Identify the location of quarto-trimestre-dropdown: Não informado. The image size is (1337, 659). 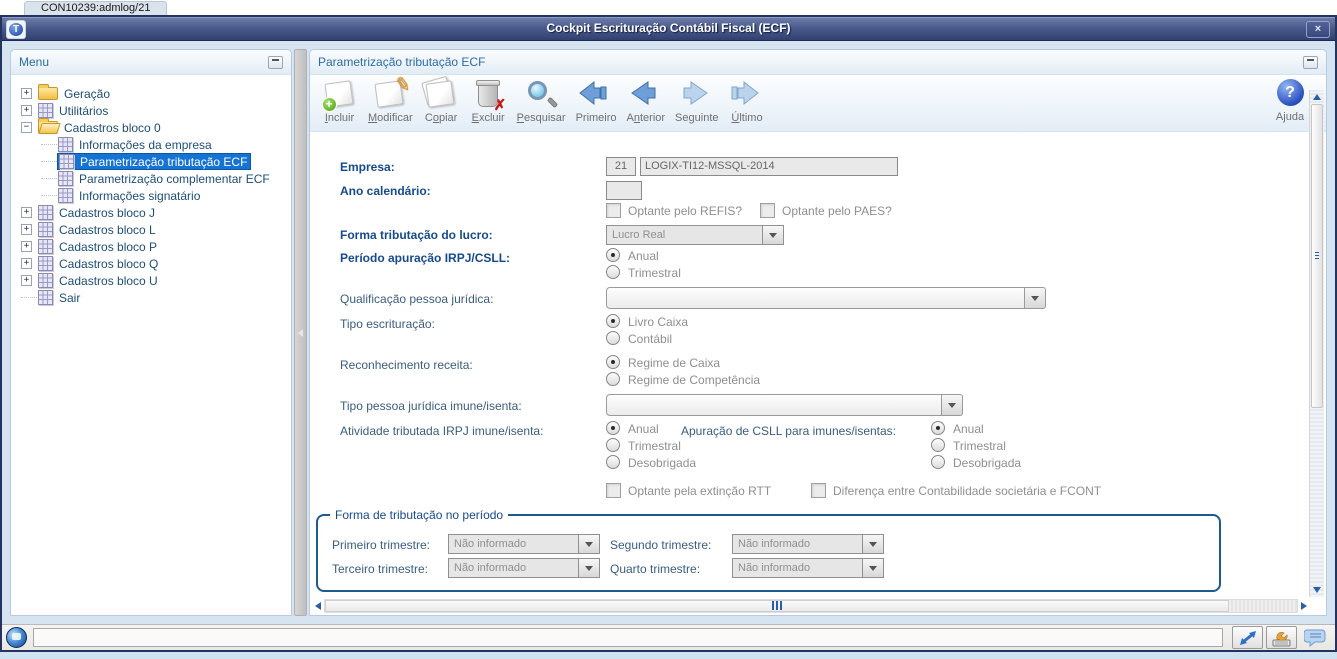
(808, 568).